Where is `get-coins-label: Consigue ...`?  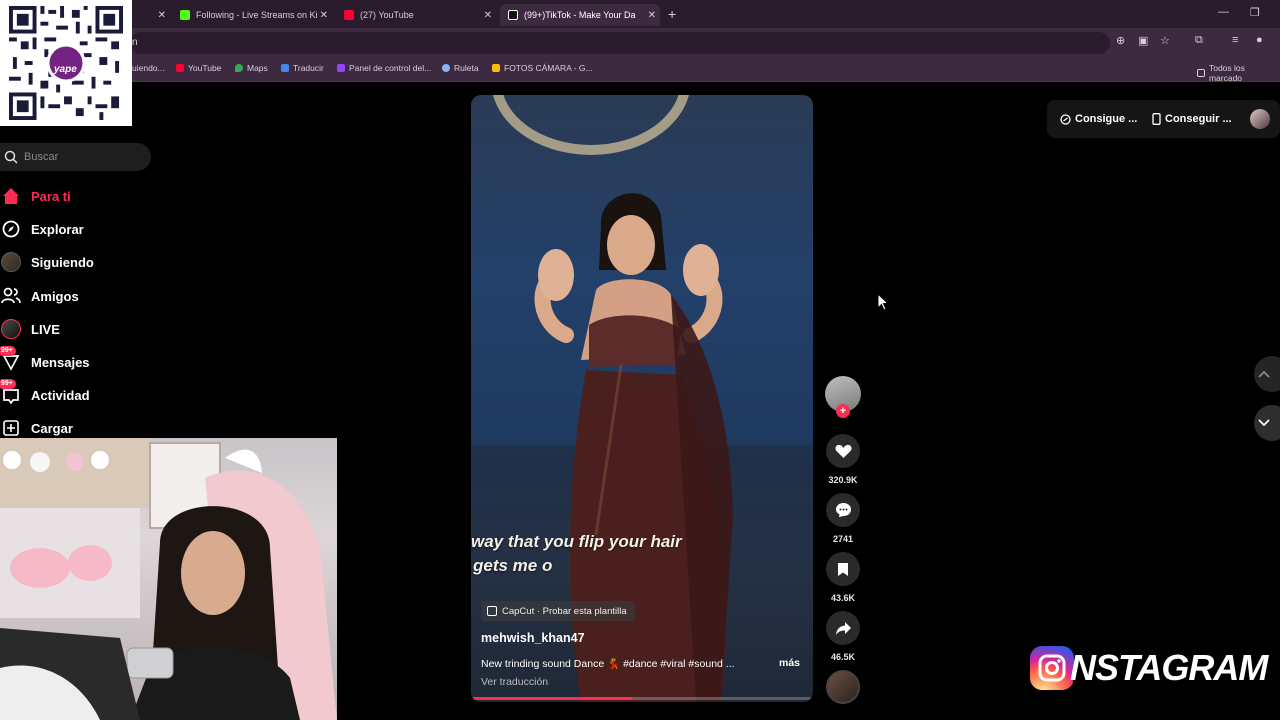 get-coins-label: Consigue ... is located at coordinates (1106, 119).